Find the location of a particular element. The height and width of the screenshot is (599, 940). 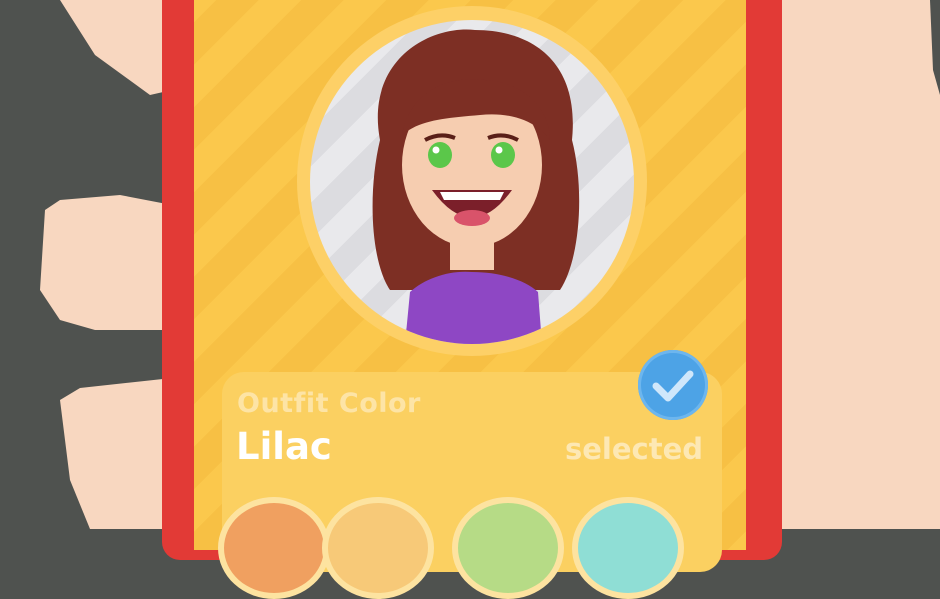

category-label: Outfit Color is located at coordinates (329, 403).